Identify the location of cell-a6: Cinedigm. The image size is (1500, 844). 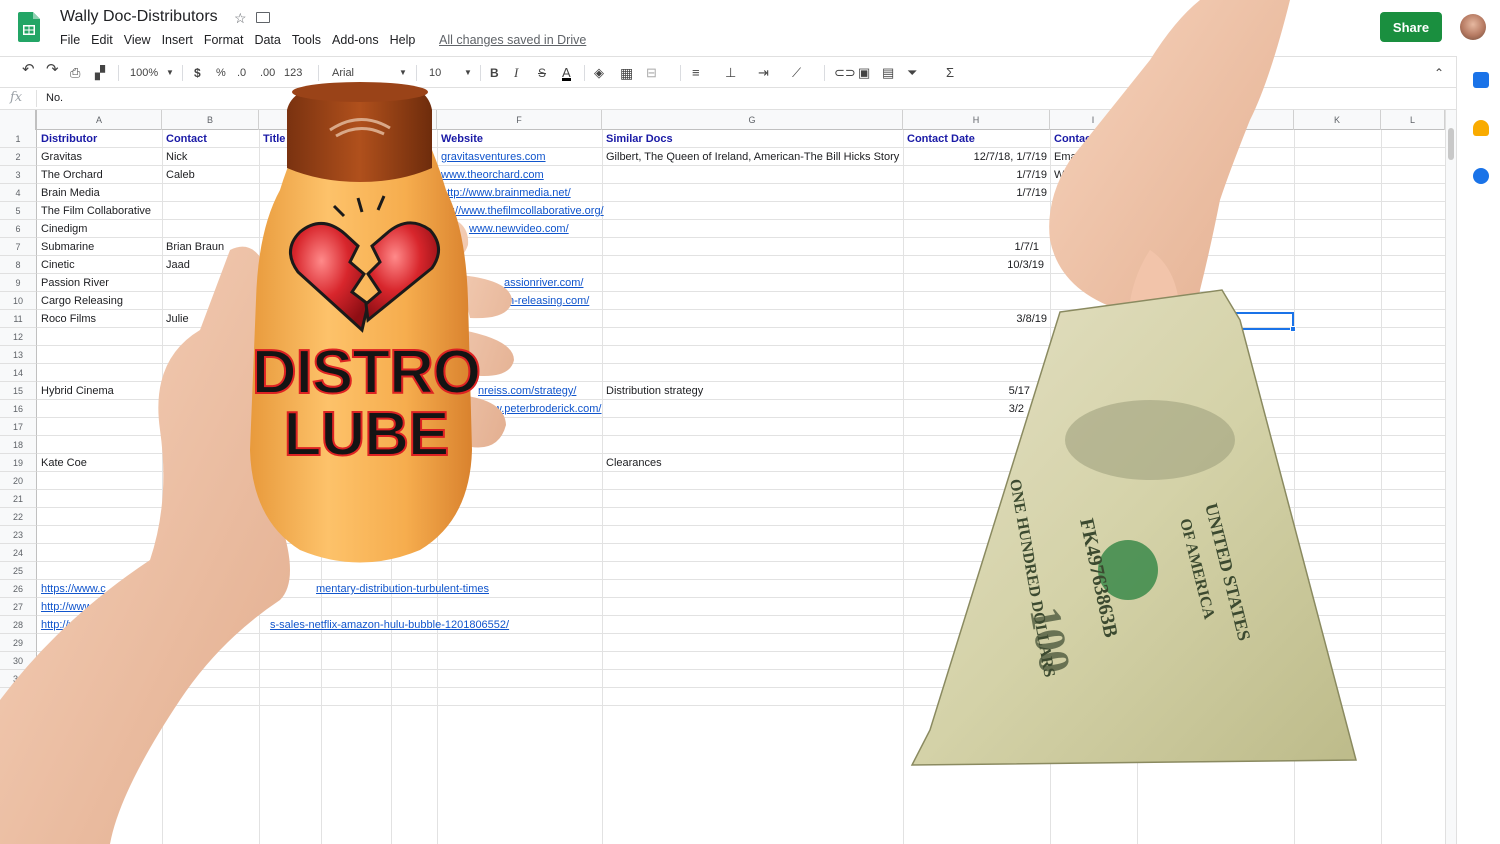
(62, 229).